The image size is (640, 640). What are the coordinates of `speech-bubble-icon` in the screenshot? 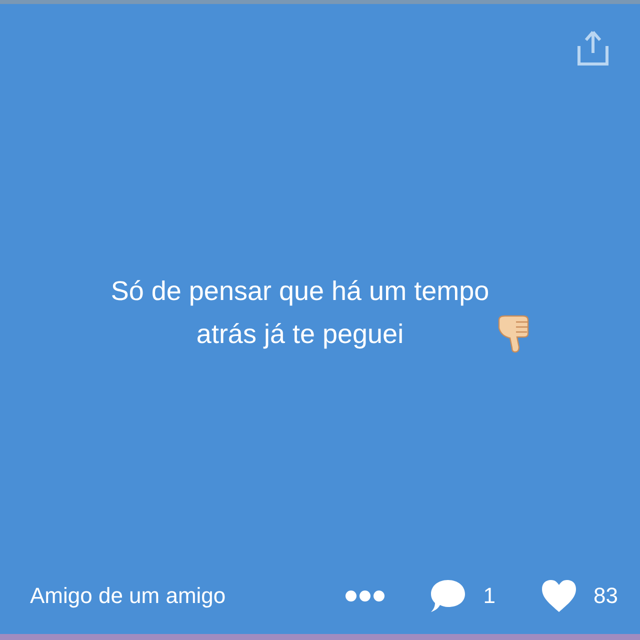 It's located at (448, 596).